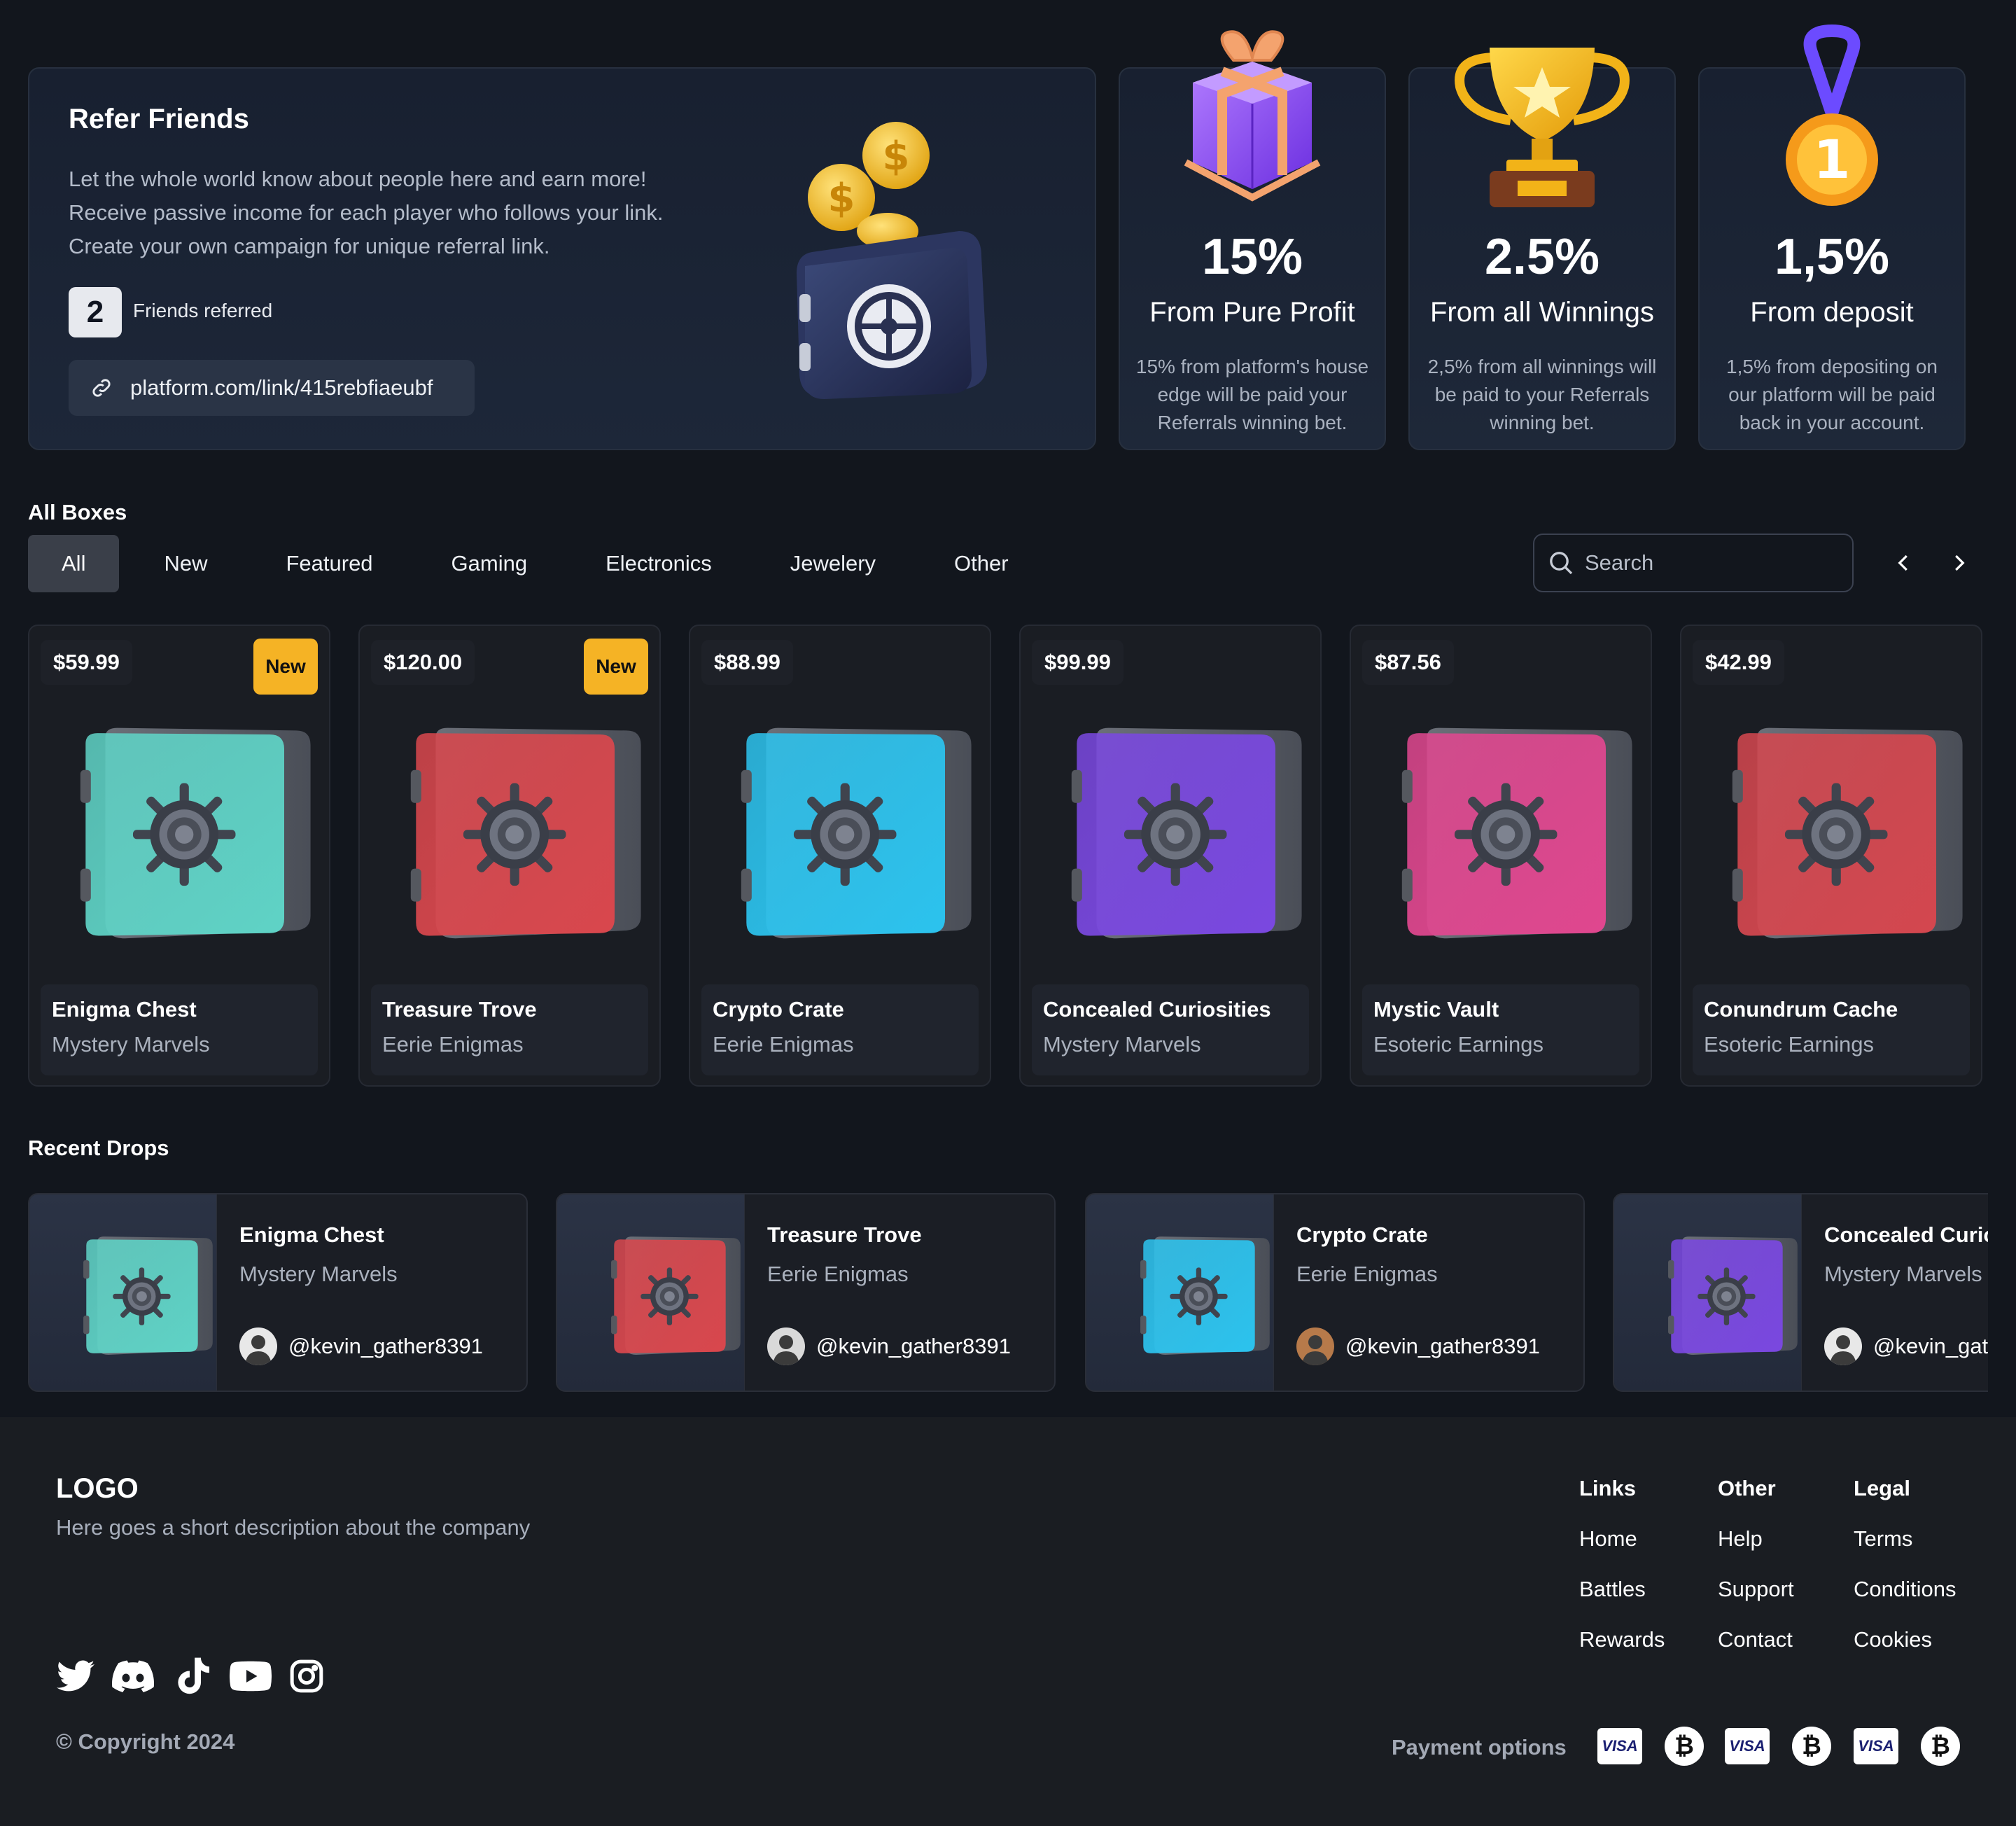 Image resolution: width=2016 pixels, height=1826 pixels. I want to click on stat-heading: From deposit, so click(1832, 312).